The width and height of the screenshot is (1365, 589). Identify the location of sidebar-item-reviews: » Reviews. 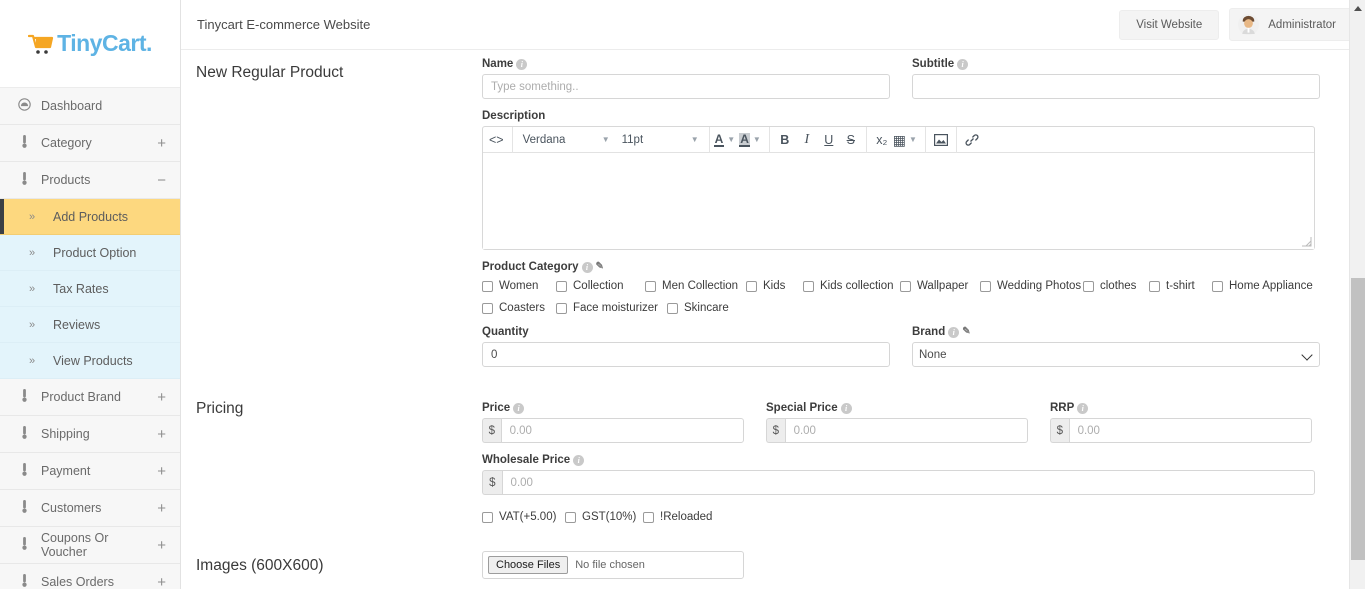
(90, 325).